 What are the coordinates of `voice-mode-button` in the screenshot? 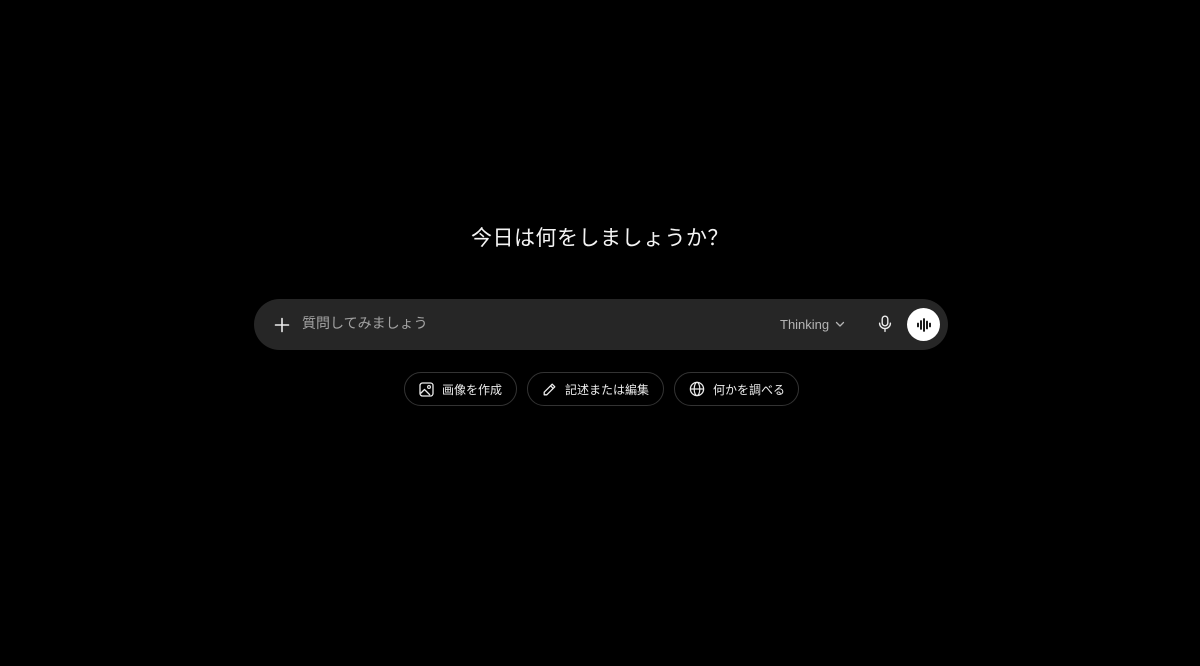 It's located at (923, 324).